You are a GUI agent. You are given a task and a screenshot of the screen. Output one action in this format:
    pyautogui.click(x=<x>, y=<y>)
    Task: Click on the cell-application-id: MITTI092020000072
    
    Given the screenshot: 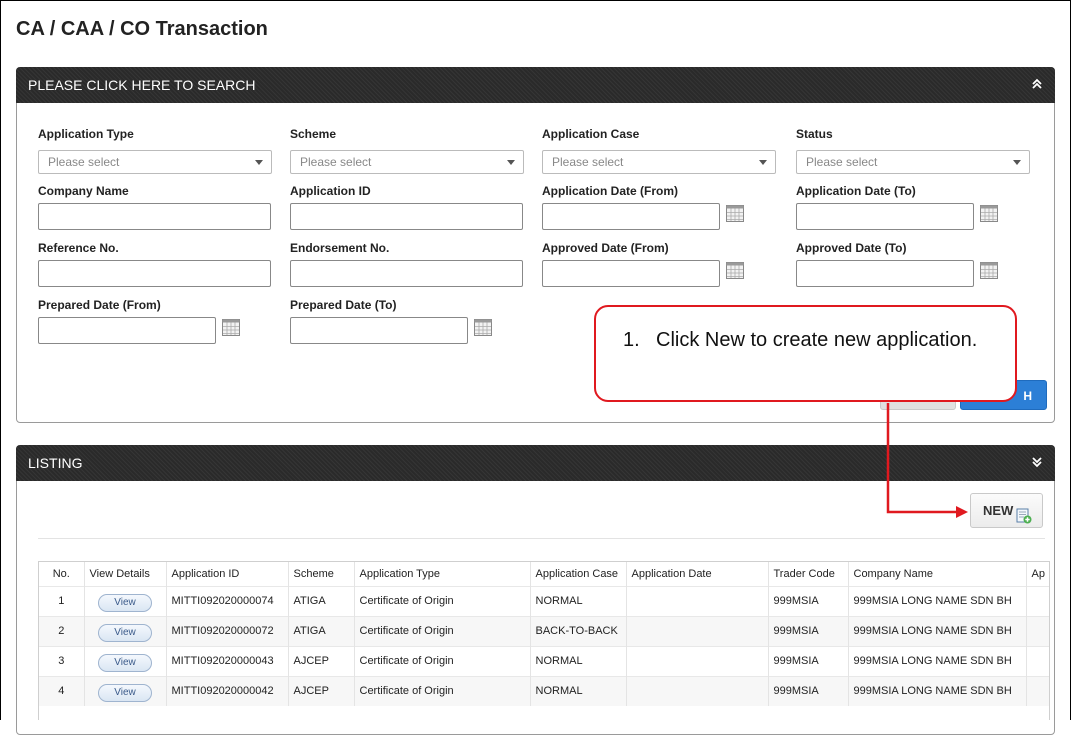 What is the action you would take?
    pyautogui.click(x=227, y=630)
    